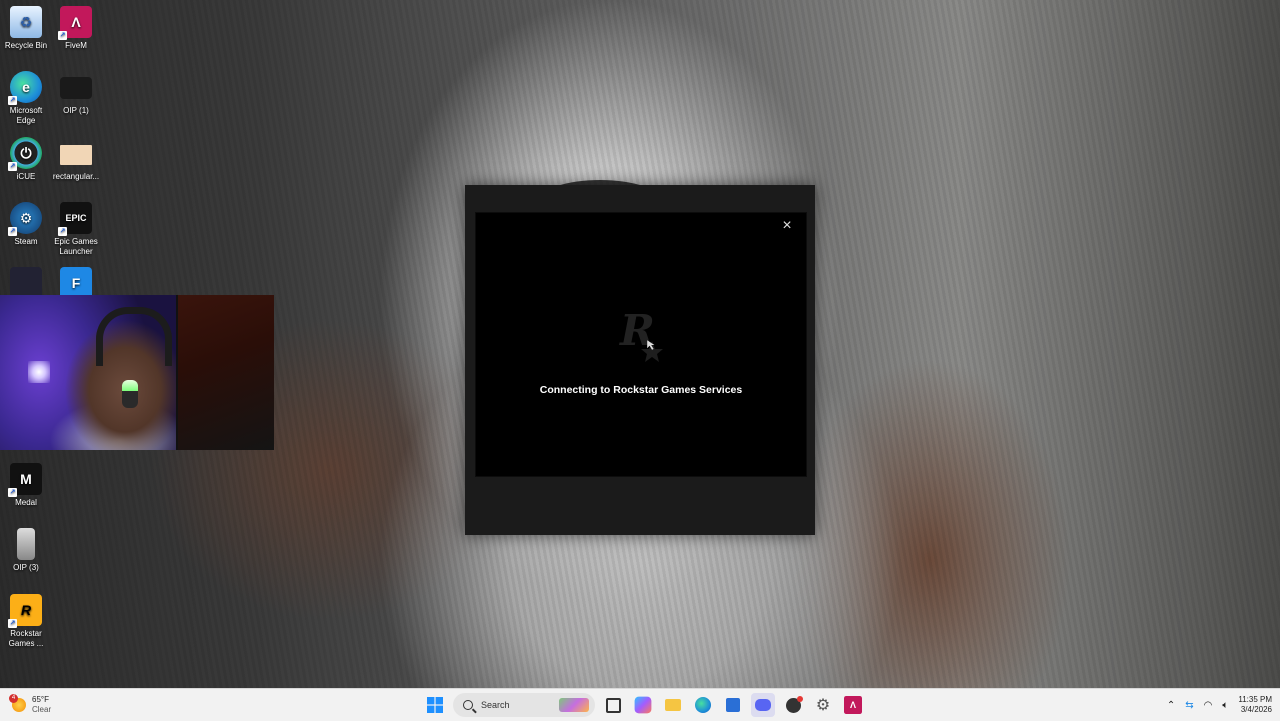 This screenshot has height=721, width=1280. I want to click on app-icon, so click(26, 281).